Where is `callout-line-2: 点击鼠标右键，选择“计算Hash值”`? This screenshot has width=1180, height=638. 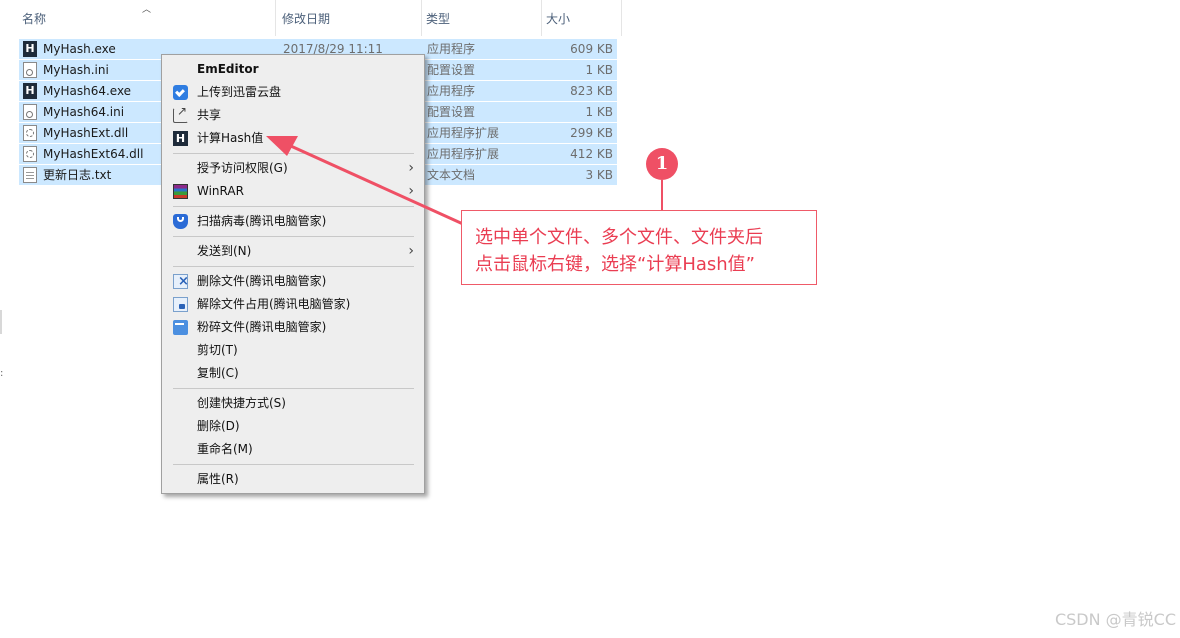 callout-line-2: 点击鼠标右键，选择“计算Hash值” is located at coordinates (615, 264).